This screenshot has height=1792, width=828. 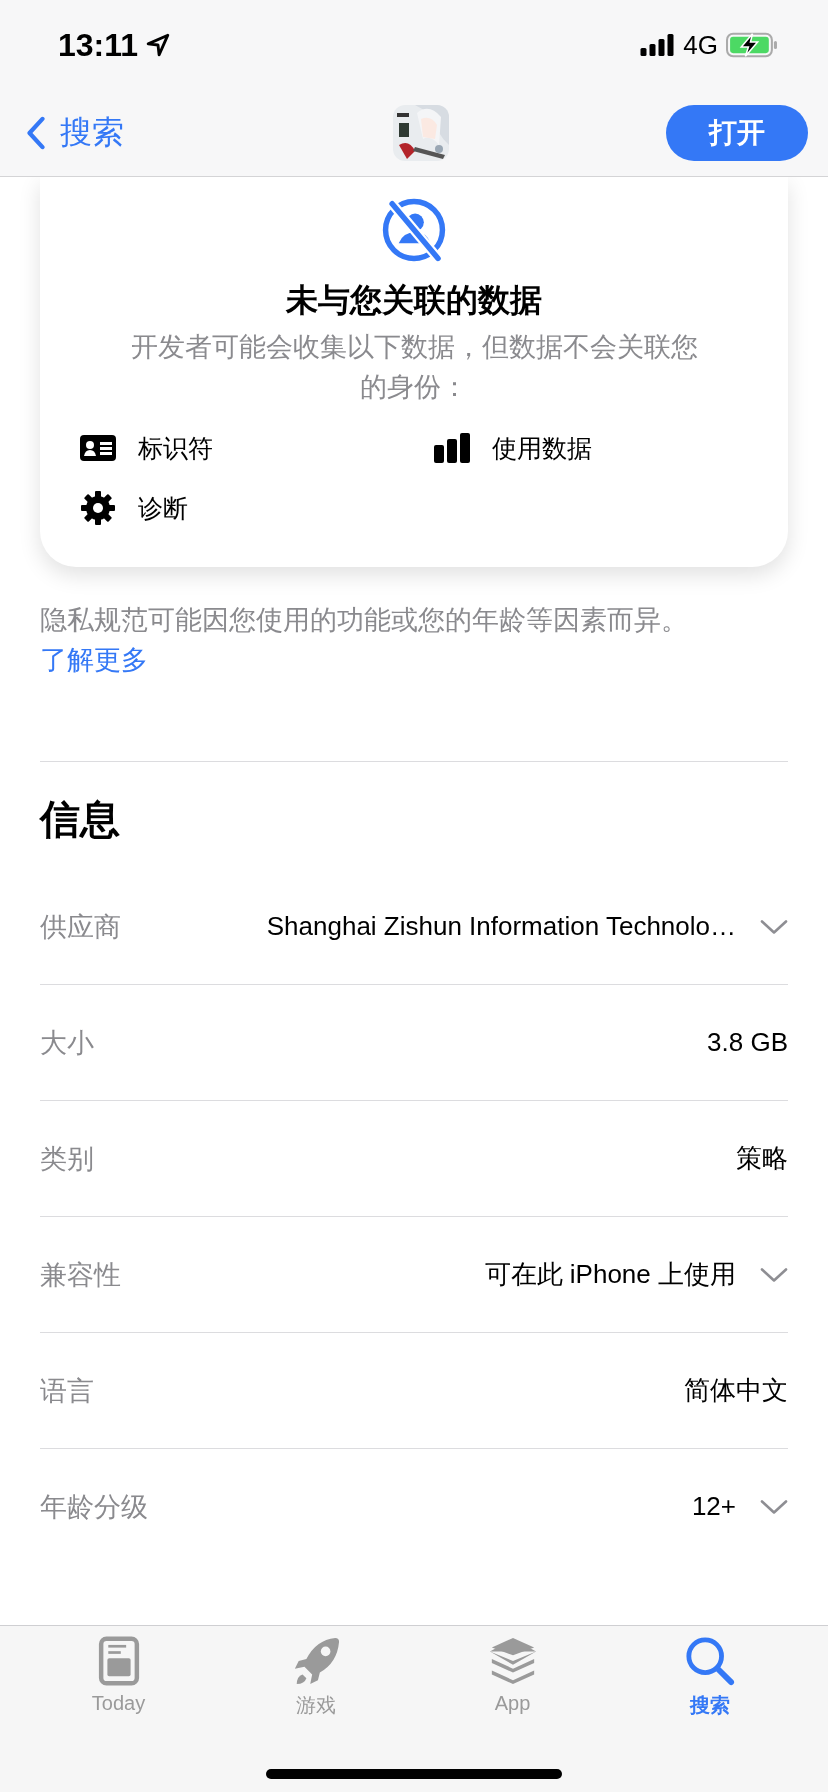 What do you see at coordinates (80, 1275) in the screenshot?
I see `info-label: 兼容性` at bounding box center [80, 1275].